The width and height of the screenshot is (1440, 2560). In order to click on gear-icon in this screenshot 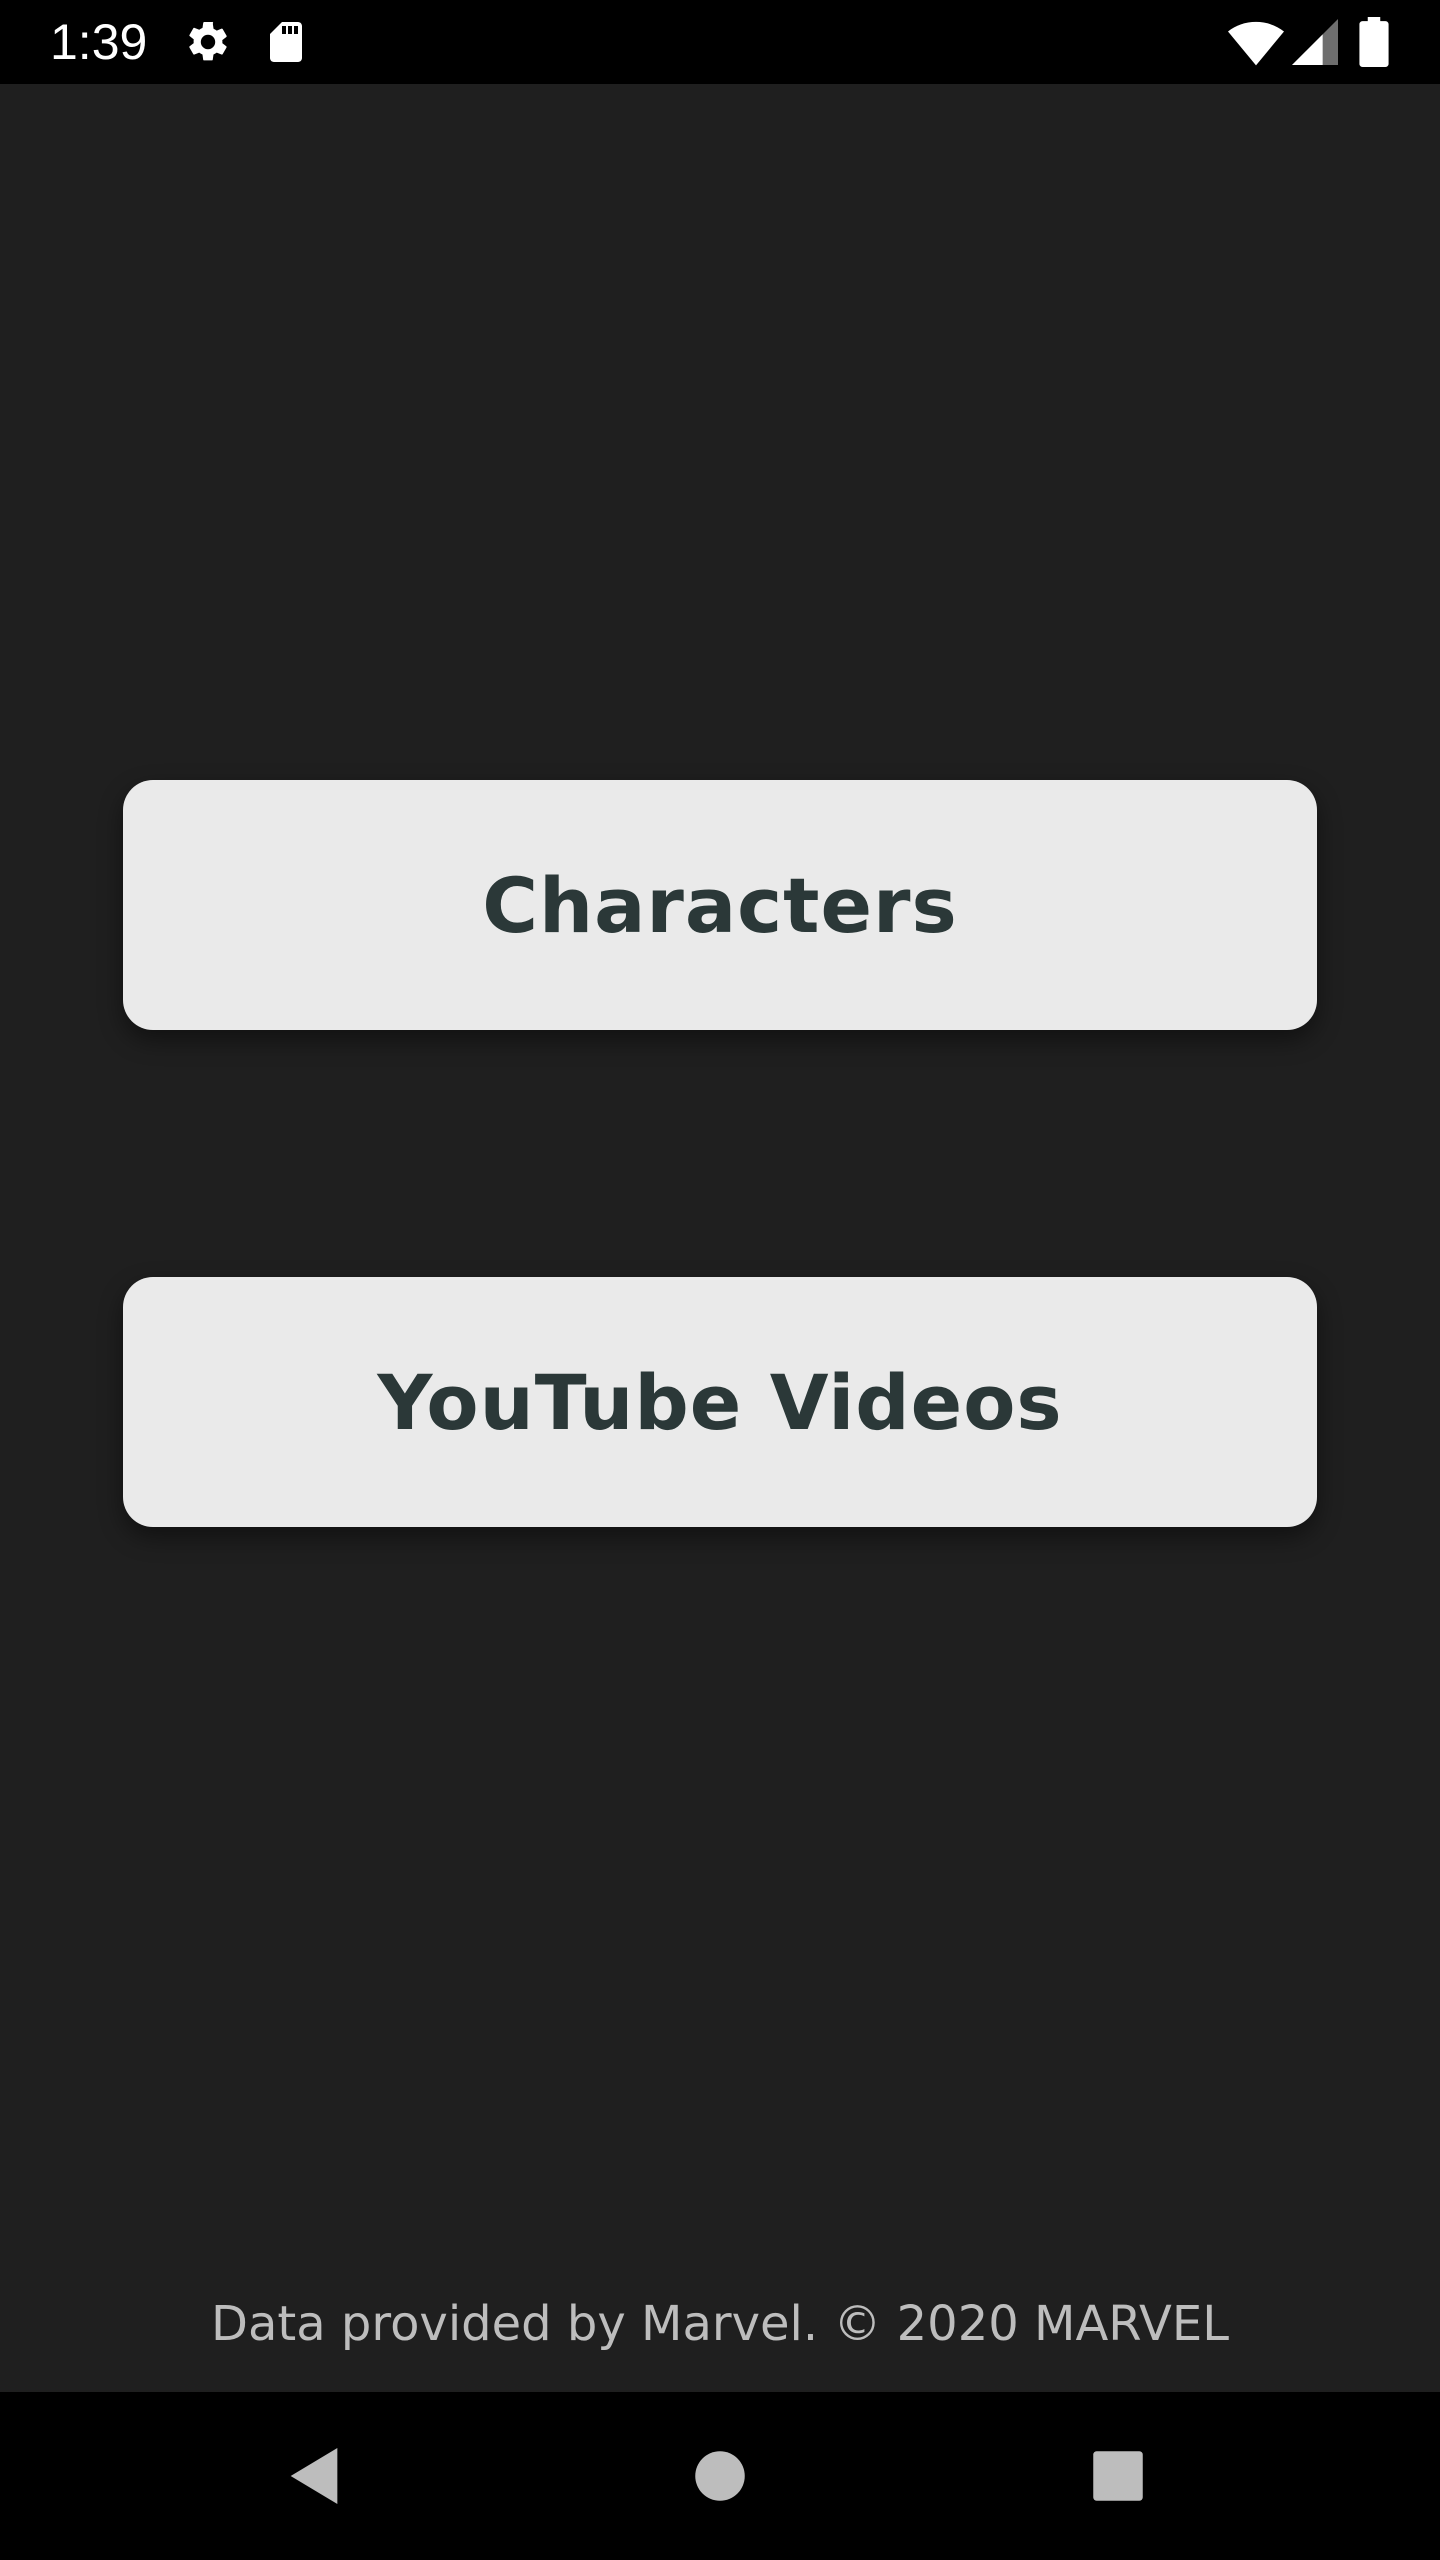, I will do `click(208, 41)`.